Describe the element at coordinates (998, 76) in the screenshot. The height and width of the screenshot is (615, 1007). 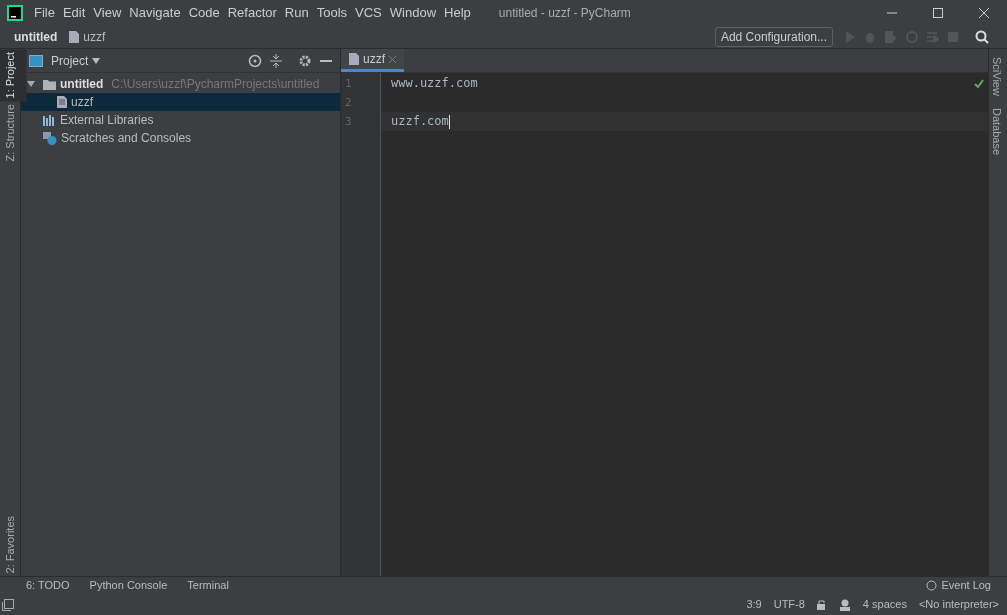
I see `tool-window-tab: SciView` at that location.